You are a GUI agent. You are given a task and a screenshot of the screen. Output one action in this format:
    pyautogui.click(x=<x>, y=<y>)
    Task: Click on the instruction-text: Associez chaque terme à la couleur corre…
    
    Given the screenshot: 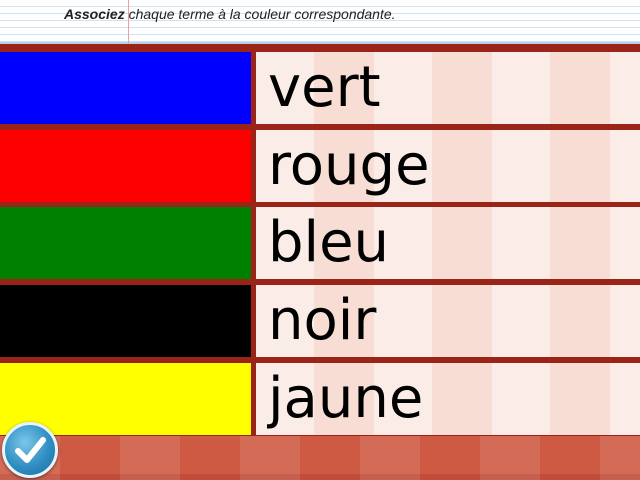 What is the action you would take?
    pyautogui.click(x=230, y=14)
    